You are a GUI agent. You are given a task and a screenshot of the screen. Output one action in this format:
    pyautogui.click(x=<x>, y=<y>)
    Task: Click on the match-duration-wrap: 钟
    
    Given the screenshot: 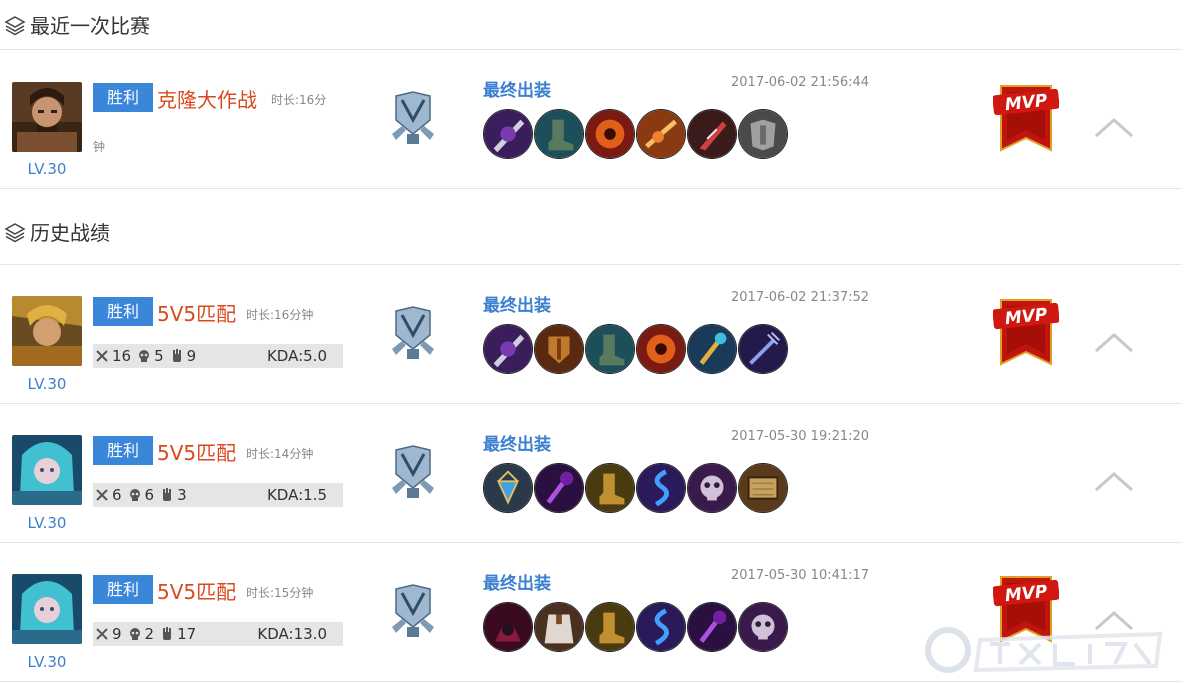 What is the action you would take?
    pyautogui.click(x=99, y=147)
    